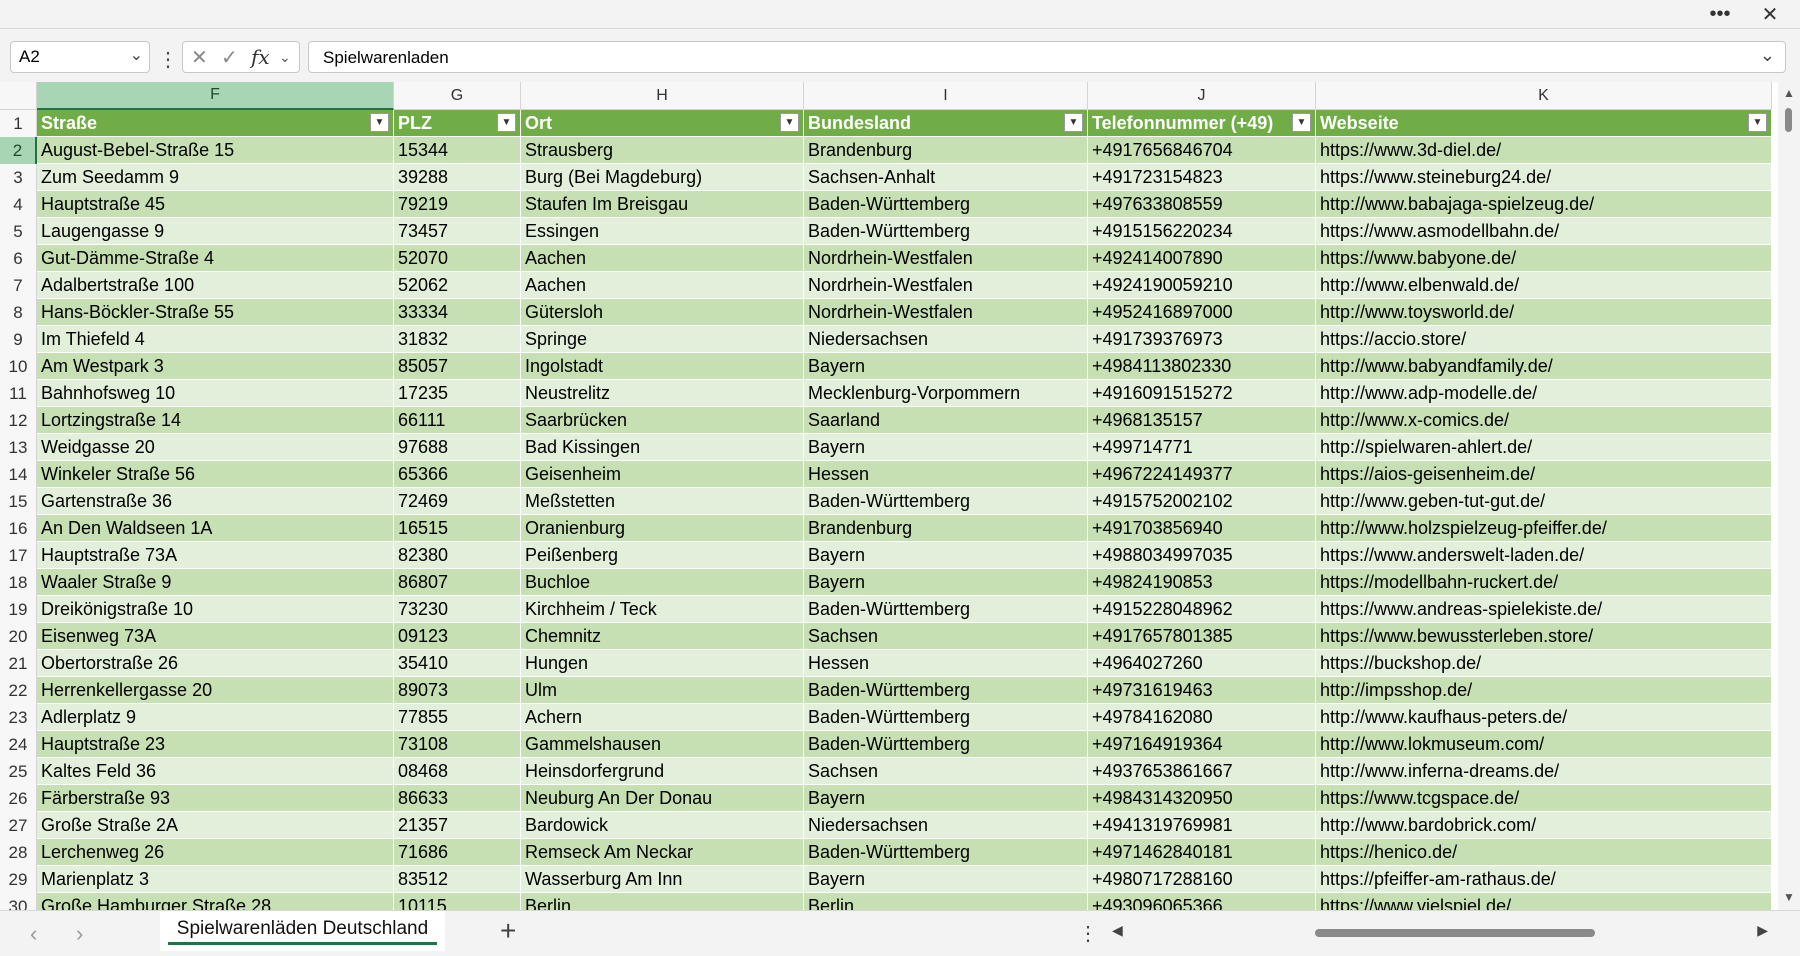 The image size is (1800, 956). What do you see at coordinates (1544, 663) in the screenshot?
I see `table-cell: https://buckshop.de/` at bounding box center [1544, 663].